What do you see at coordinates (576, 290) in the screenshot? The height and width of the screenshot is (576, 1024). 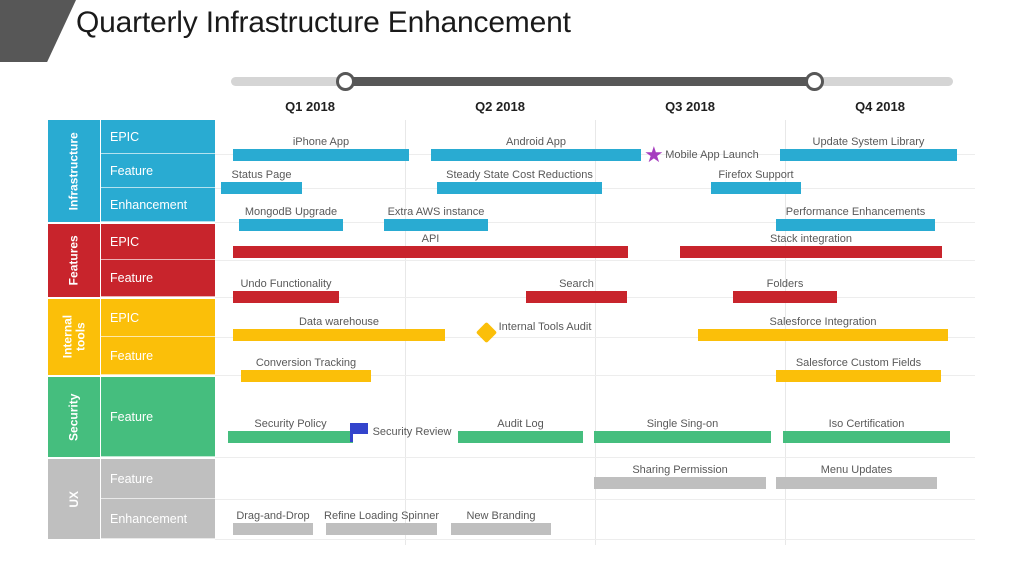 I see `task-bar: Search` at bounding box center [576, 290].